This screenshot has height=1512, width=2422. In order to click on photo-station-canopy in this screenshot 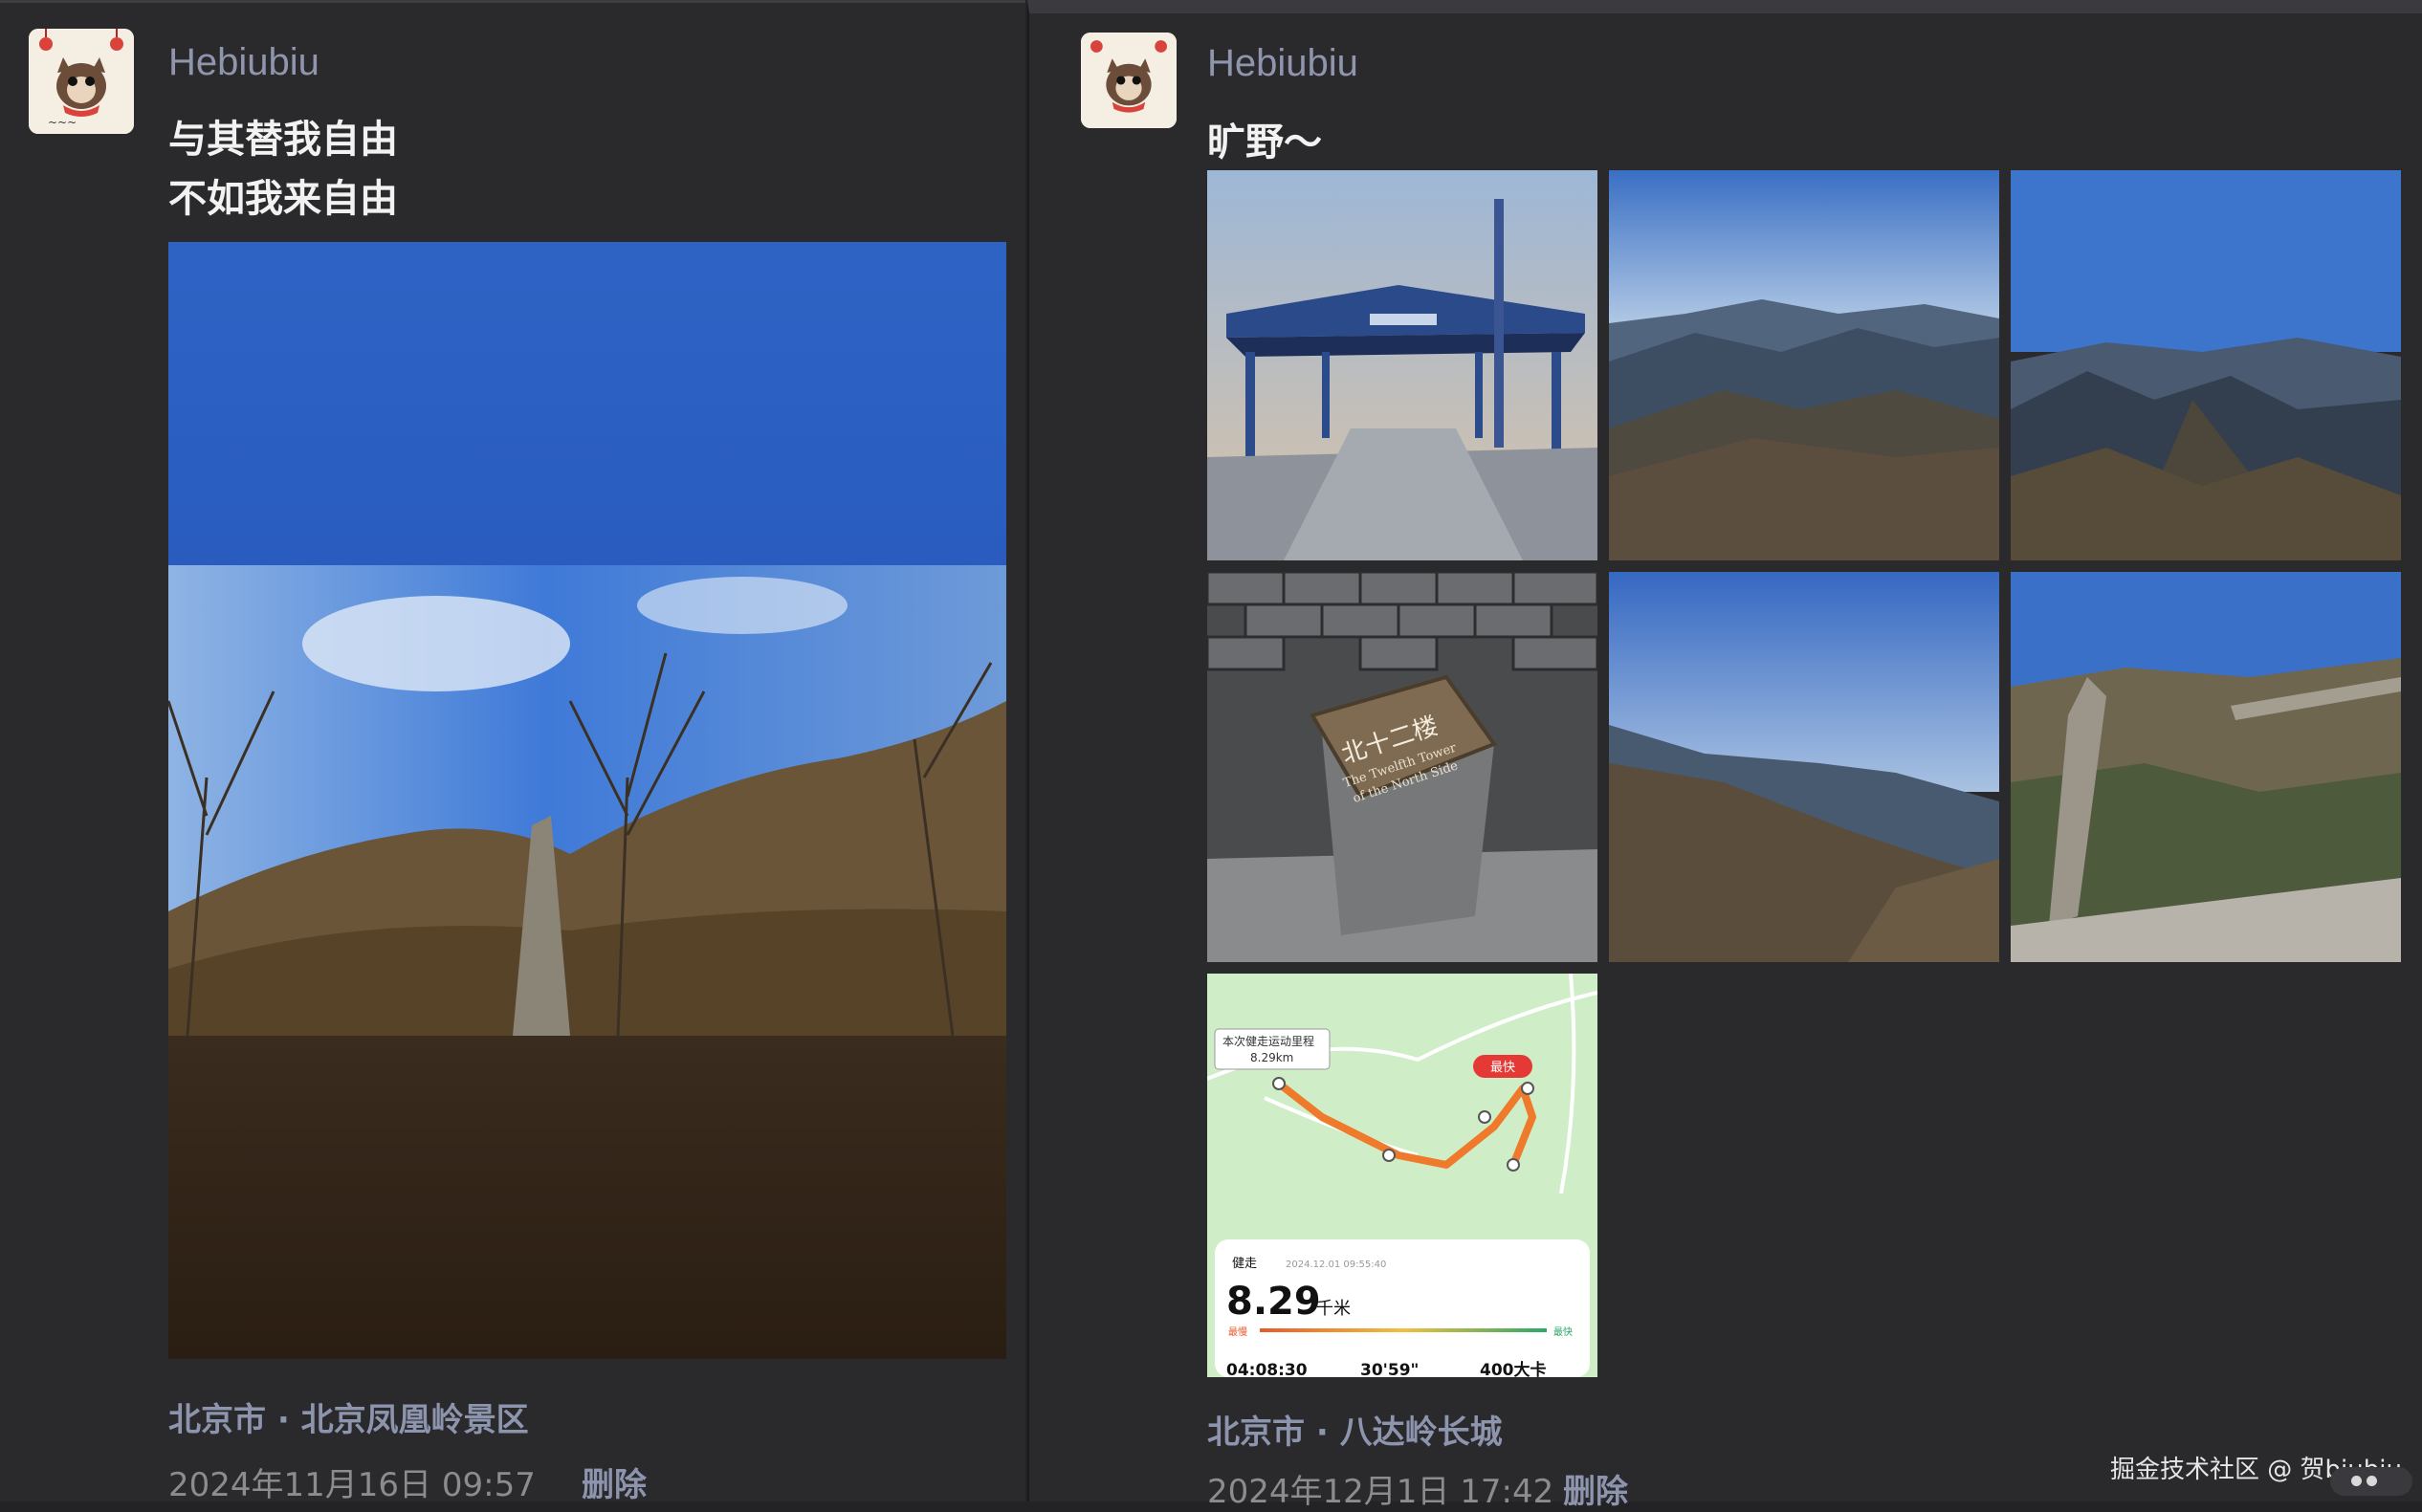, I will do `click(1402, 365)`.